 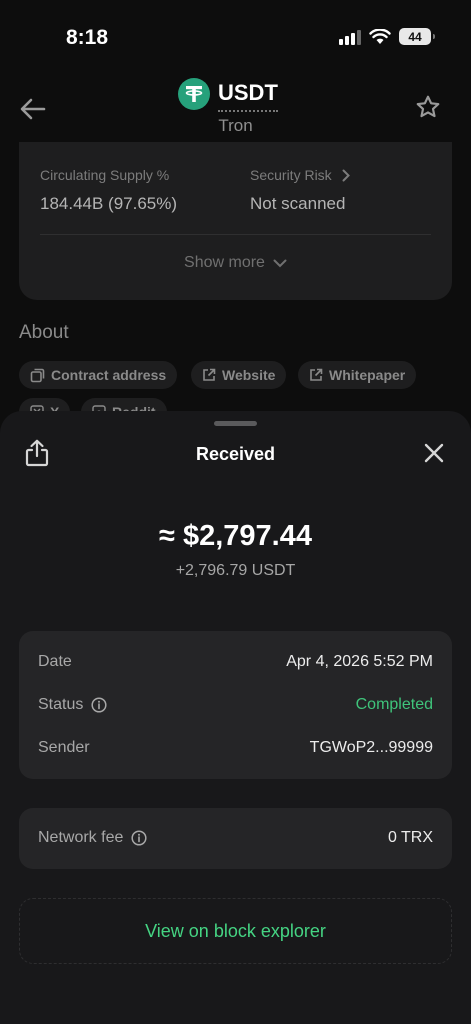 What do you see at coordinates (380, 36) in the screenshot?
I see `wifi-icon` at bounding box center [380, 36].